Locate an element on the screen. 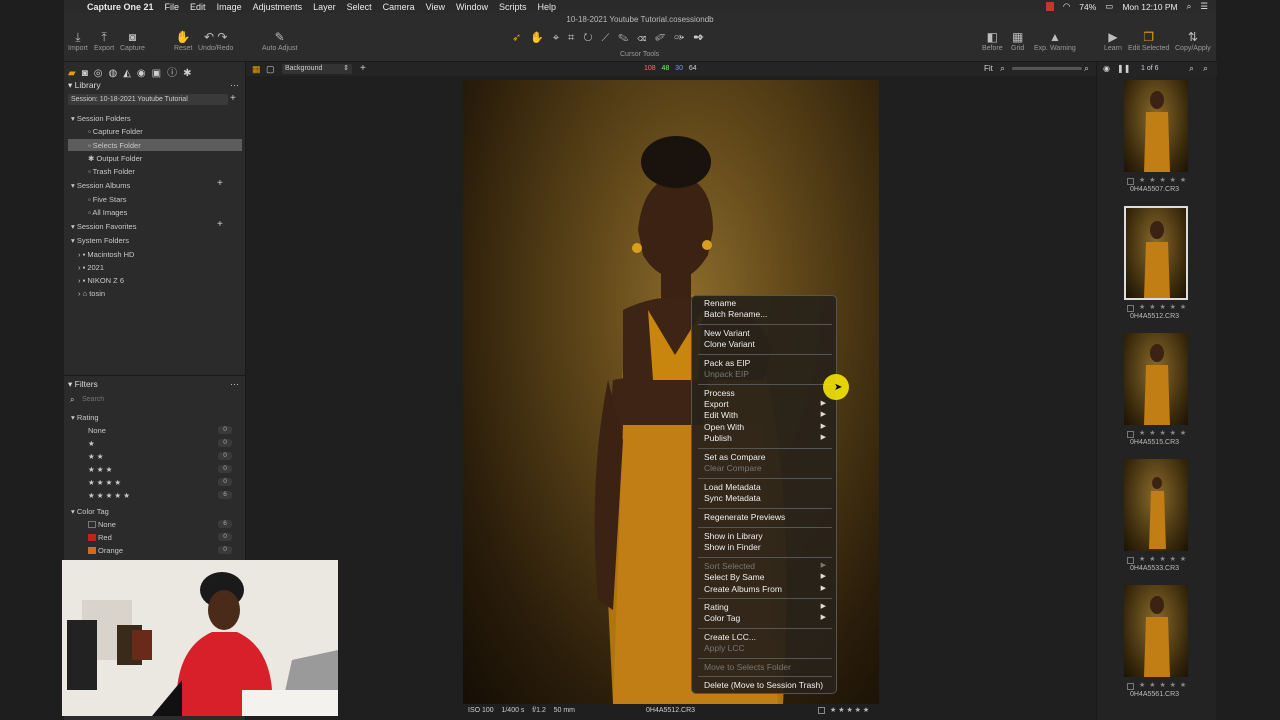 The image size is (1280, 720). details-tab-icon: ◉ is located at coordinates (144, 73).